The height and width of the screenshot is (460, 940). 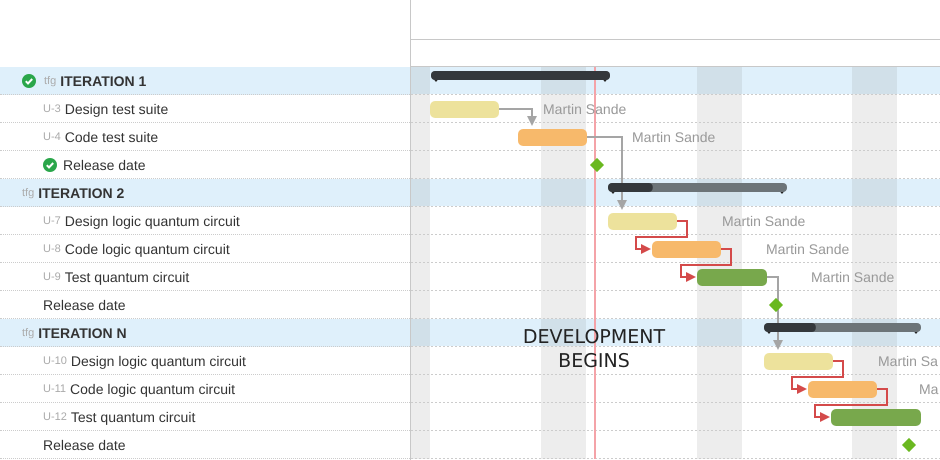 What do you see at coordinates (81, 192) in the screenshot?
I see `task-title: ITERATION 2` at bounding box center [81, 192].